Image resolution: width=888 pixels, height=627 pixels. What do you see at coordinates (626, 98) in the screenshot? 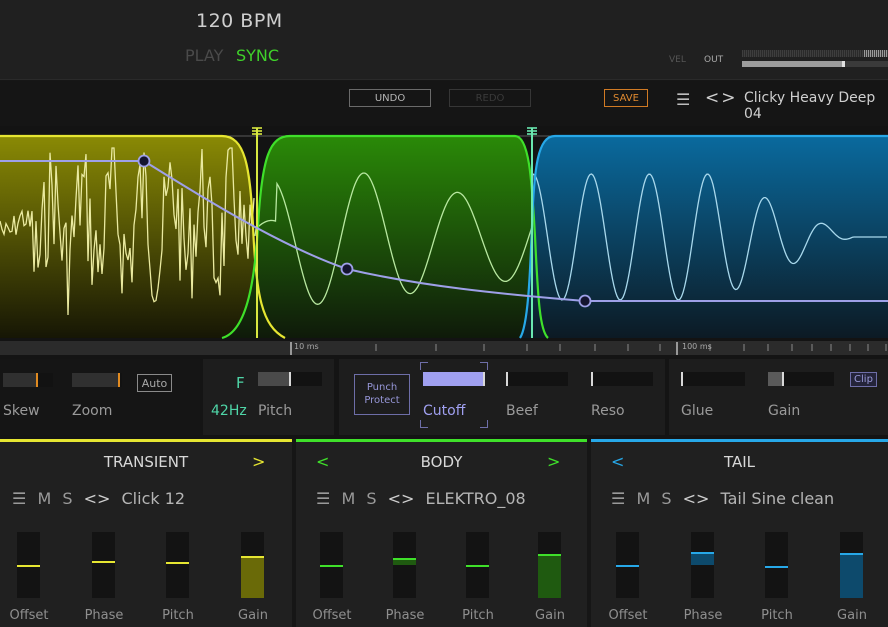
I see `save-button: SAVE` at bounding box center [626, 98].